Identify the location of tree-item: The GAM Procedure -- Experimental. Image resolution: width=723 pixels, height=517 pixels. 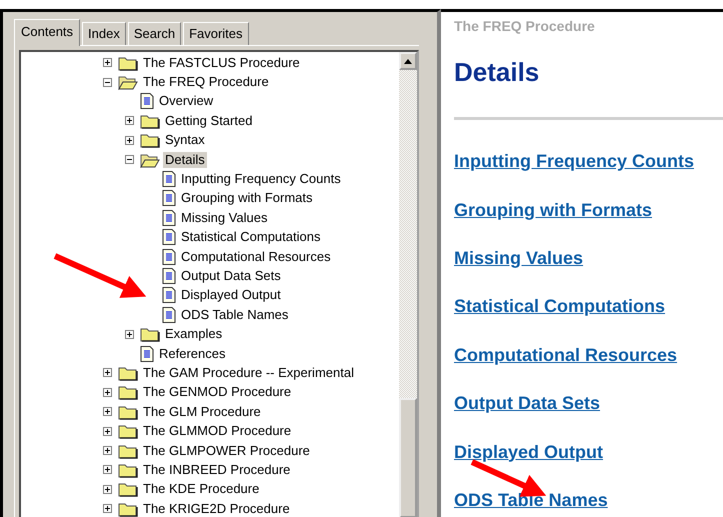
(248, 372).